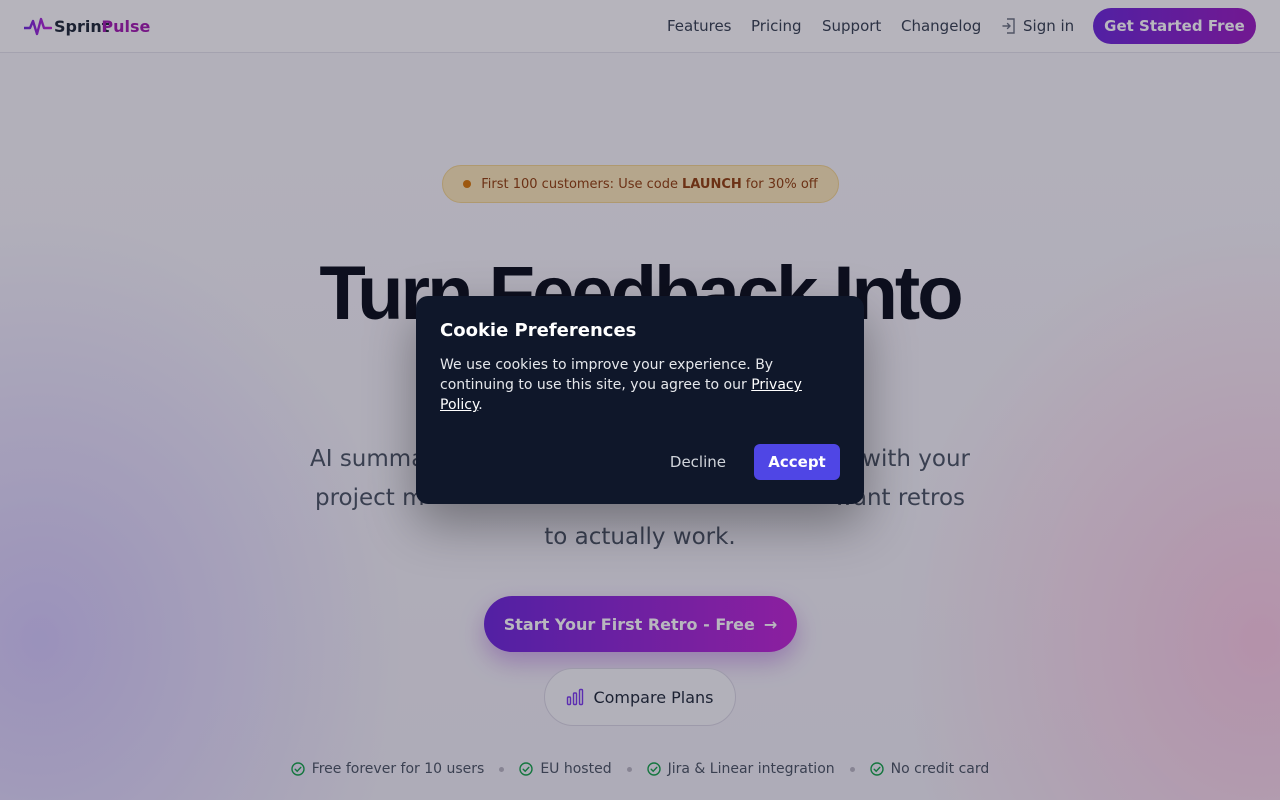  I want to click on cookie-body-period: ., so click(480, 405).